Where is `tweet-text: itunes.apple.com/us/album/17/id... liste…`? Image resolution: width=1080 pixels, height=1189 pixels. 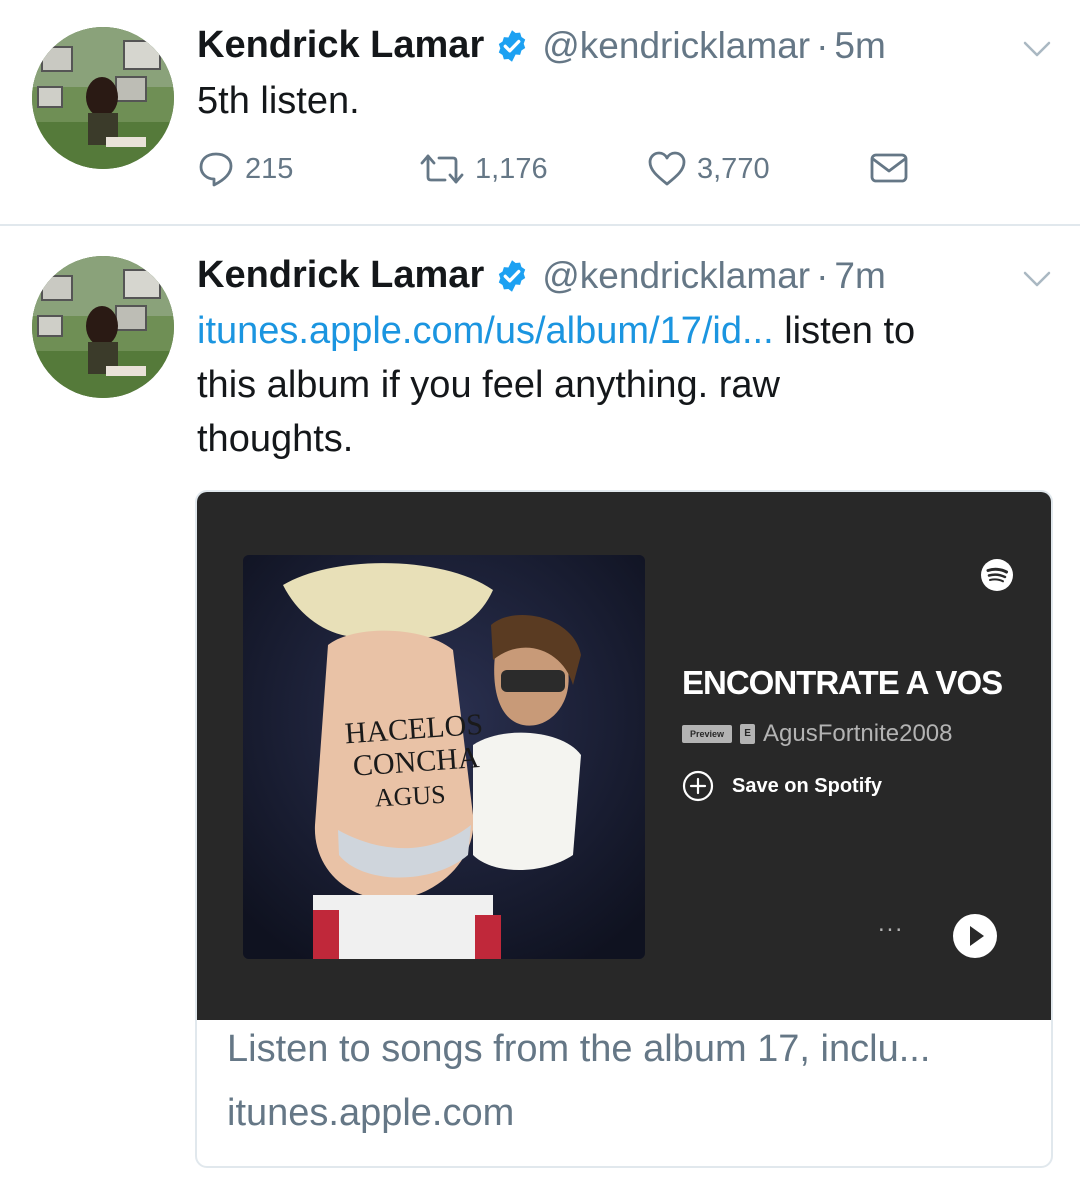
tweet-text: itunes.apple.com/us/album/17/id... liste… is located at coordinates (622, 385).